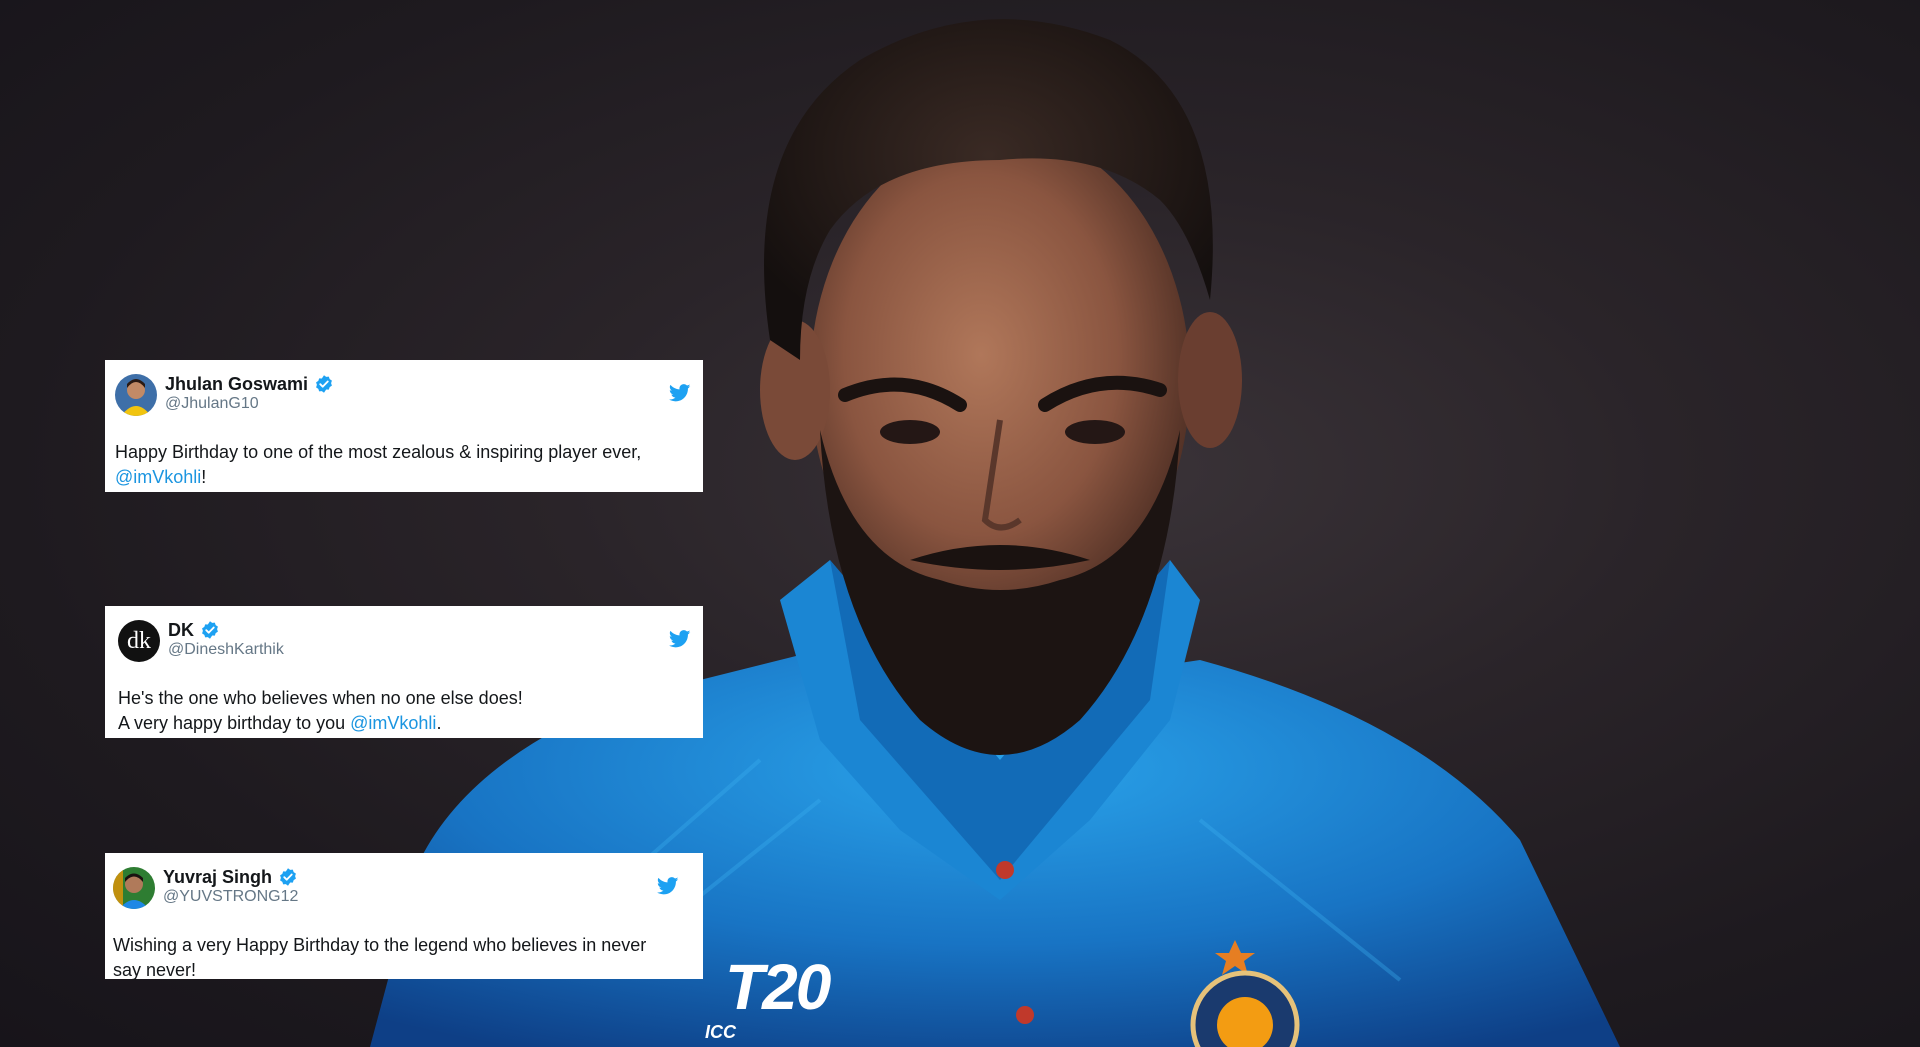 The height and width of the screenshot is (1047, 1920). I want to click on avatar: dk, so click(139, 641).